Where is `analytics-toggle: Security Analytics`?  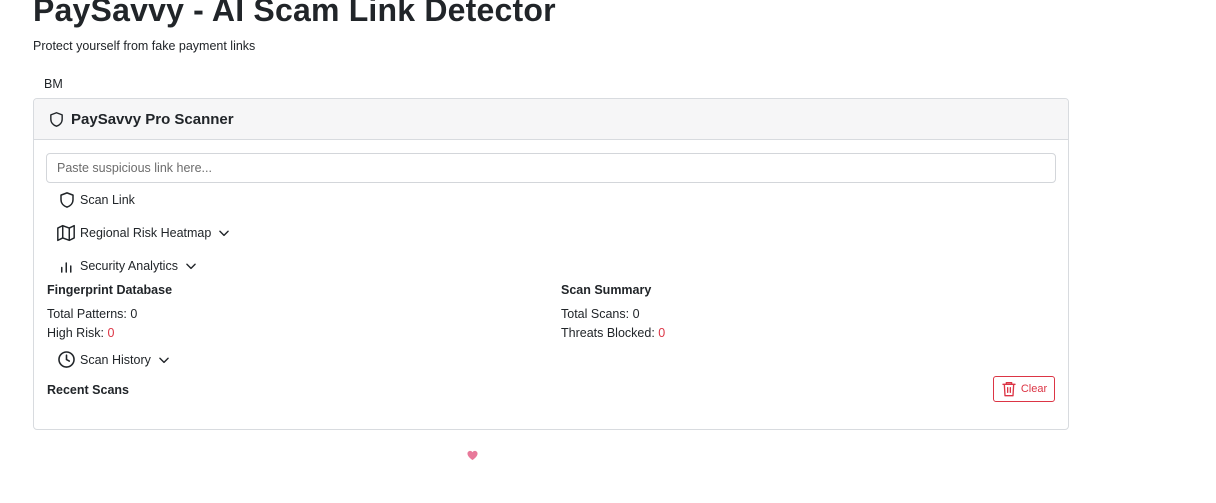
analytics-toggle: Security Analytics is located at coordinates (128, 266).